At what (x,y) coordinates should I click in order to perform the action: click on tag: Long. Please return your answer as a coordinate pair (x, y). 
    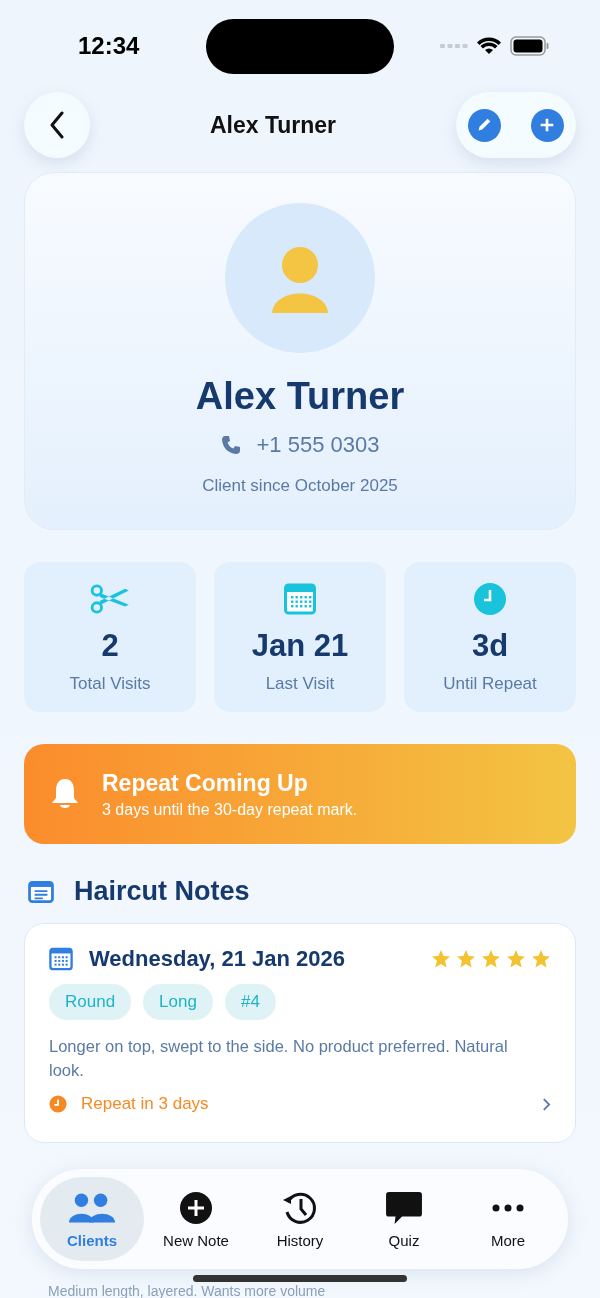
    Looking at the image, I should click on (178, 1002).